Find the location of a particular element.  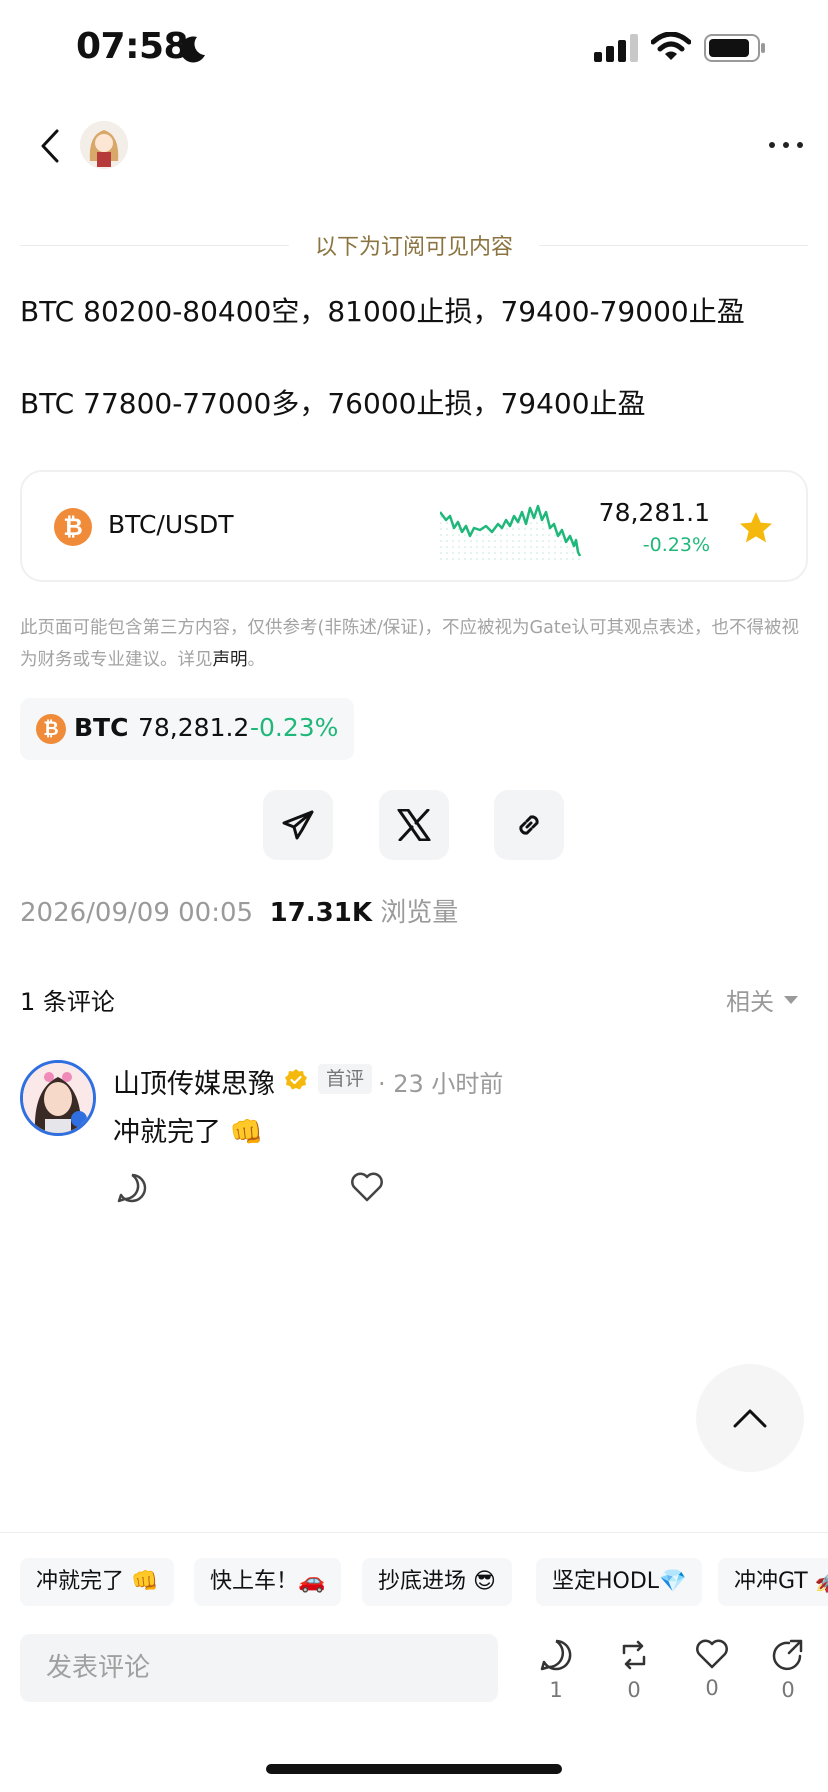

share-telegram-button is located at coordinates (298, 825).